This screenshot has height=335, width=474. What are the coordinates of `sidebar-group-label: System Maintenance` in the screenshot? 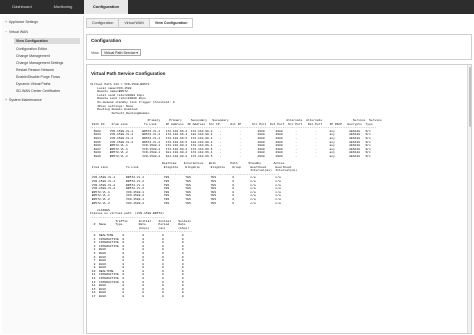 It's located at (25, 100).